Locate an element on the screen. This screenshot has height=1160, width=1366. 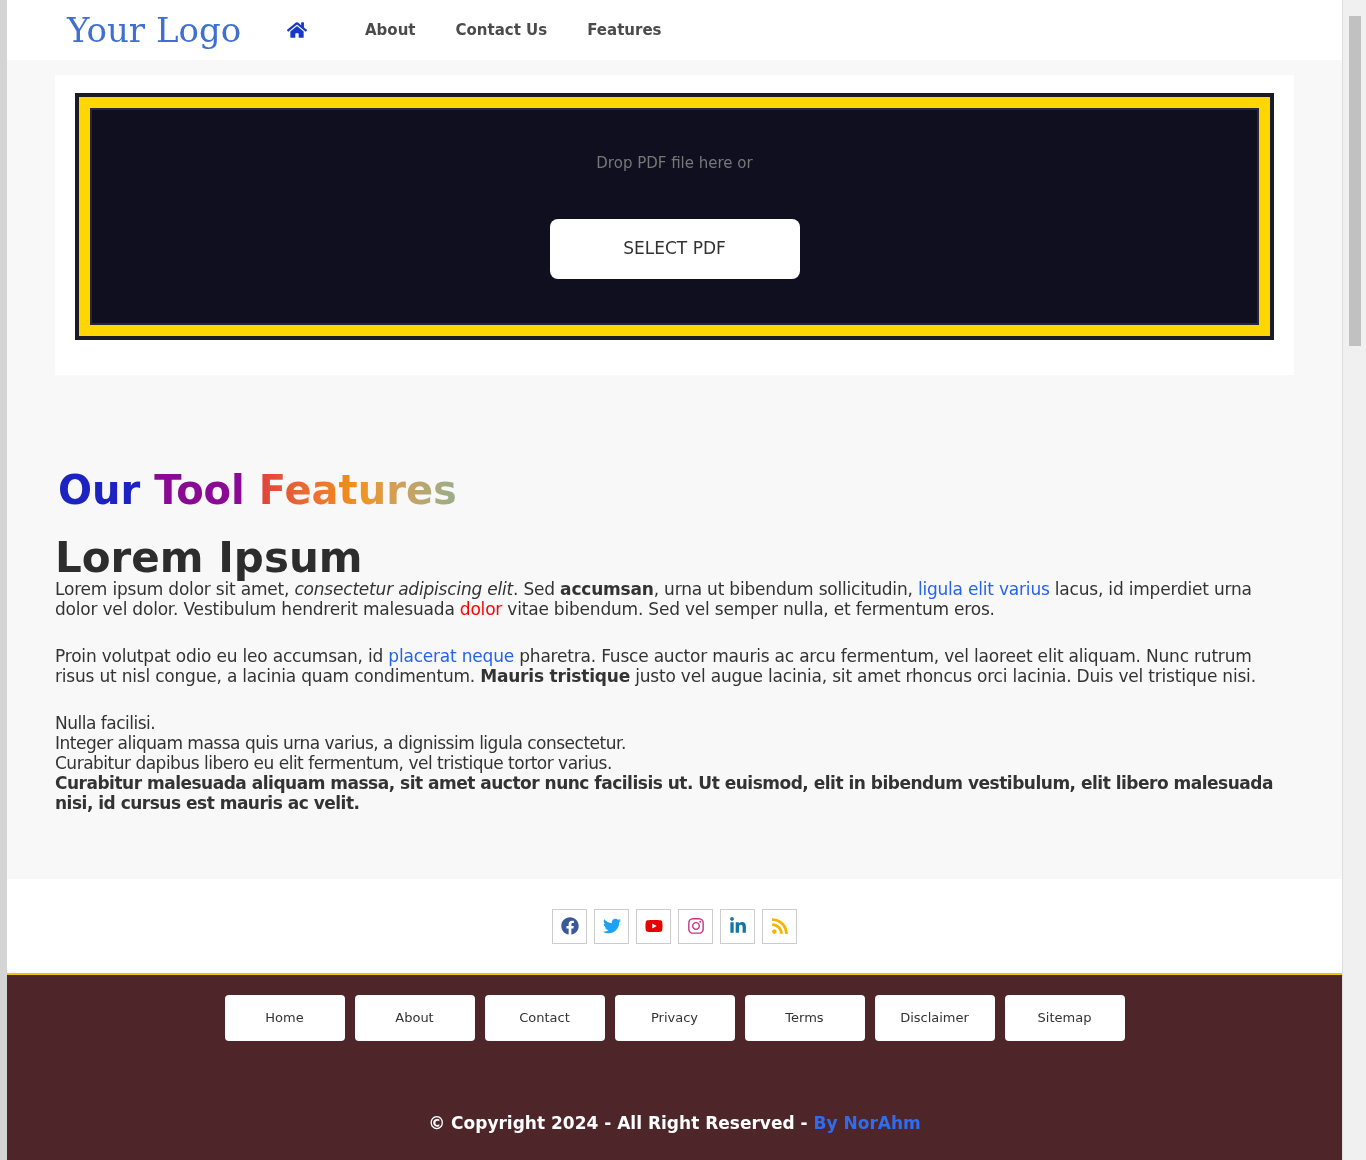
text-link: ligula elit varius is located at coordinates (983, 589).